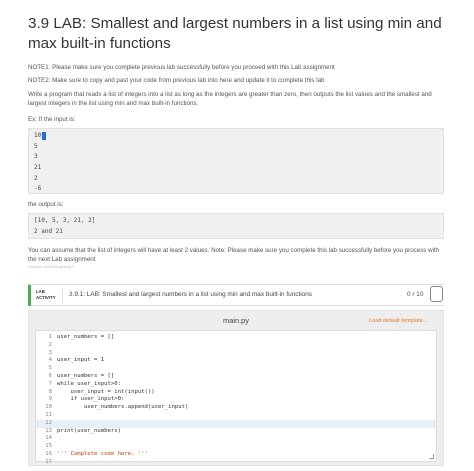 The width and height of the screenshot is (474, 471). What do you see at coordinates (236, 423) in the screenshot?
I see `code-line: 12` at bounding box center [236, 423].